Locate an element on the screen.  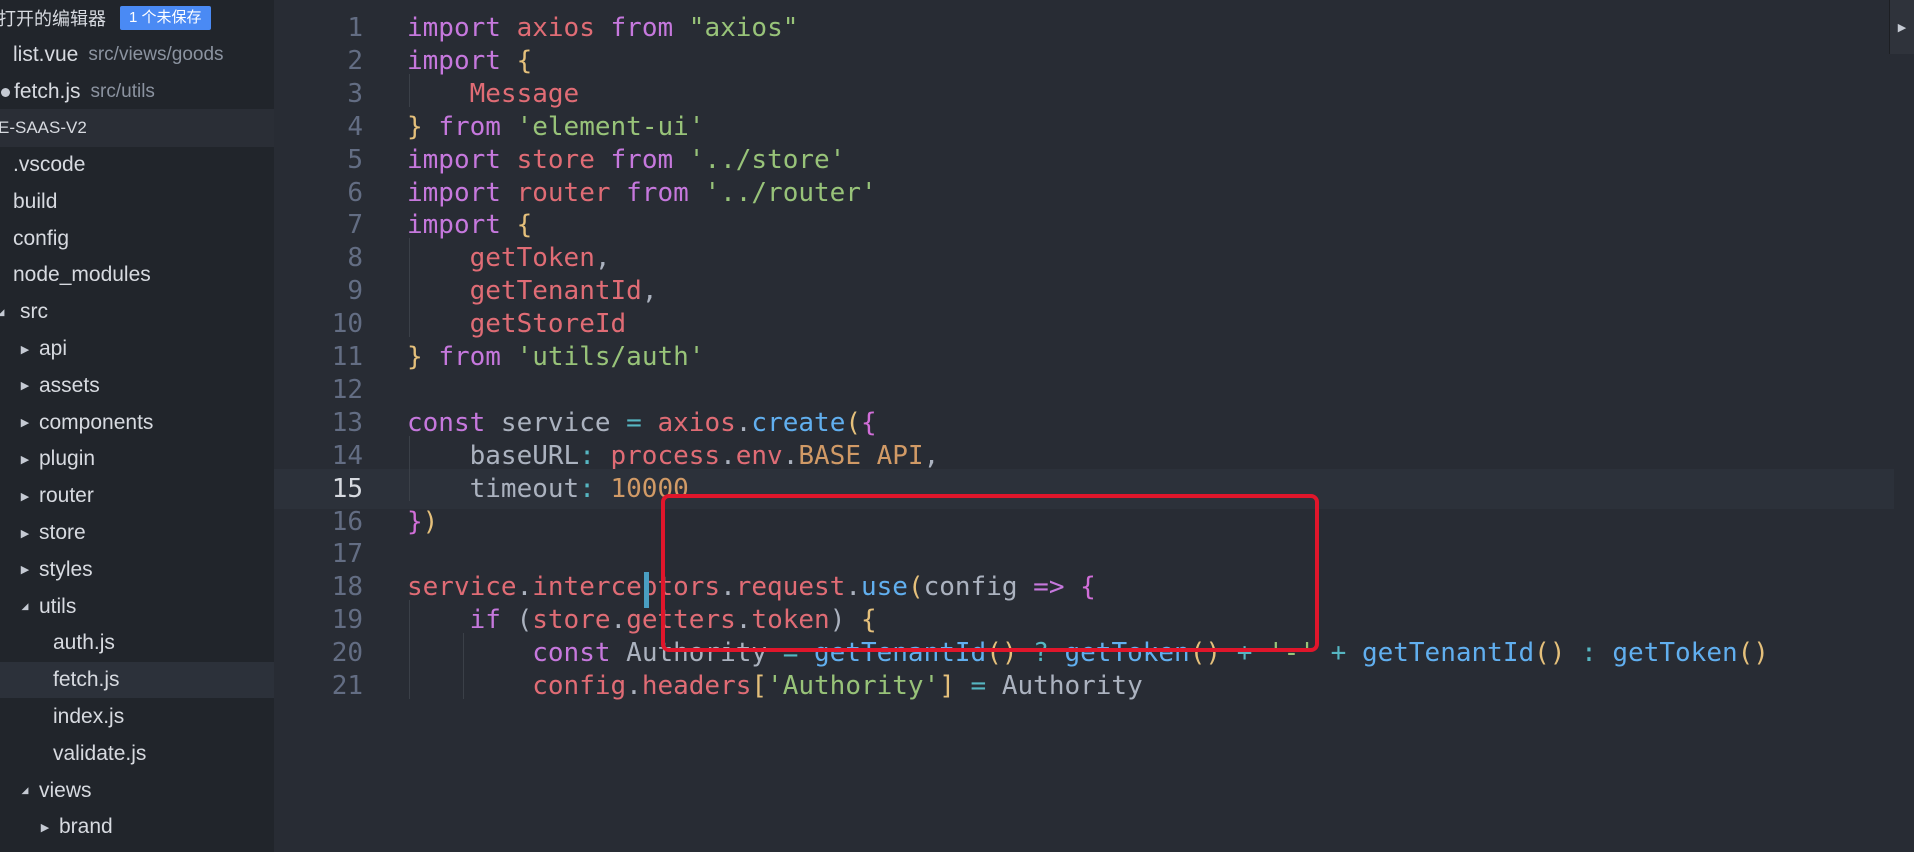
open-editor-path: src/views/goods is located at coordinates (156, 54).